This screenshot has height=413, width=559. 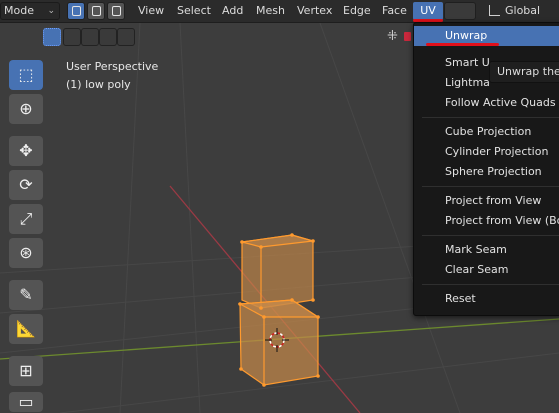 I want to click on annotate-icon: ✎, so click(x=26, y=294).